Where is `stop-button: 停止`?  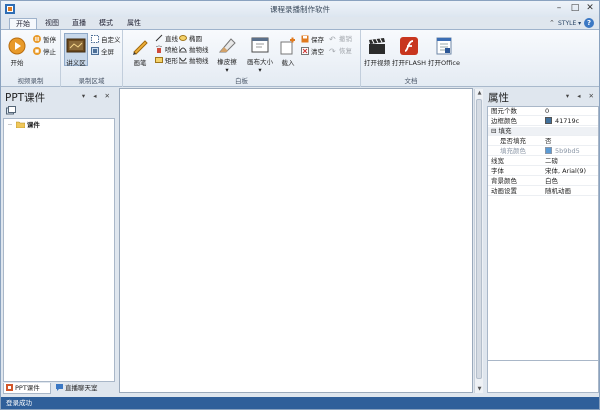
stop-button: 停止 is located at coordinates (44, 52).